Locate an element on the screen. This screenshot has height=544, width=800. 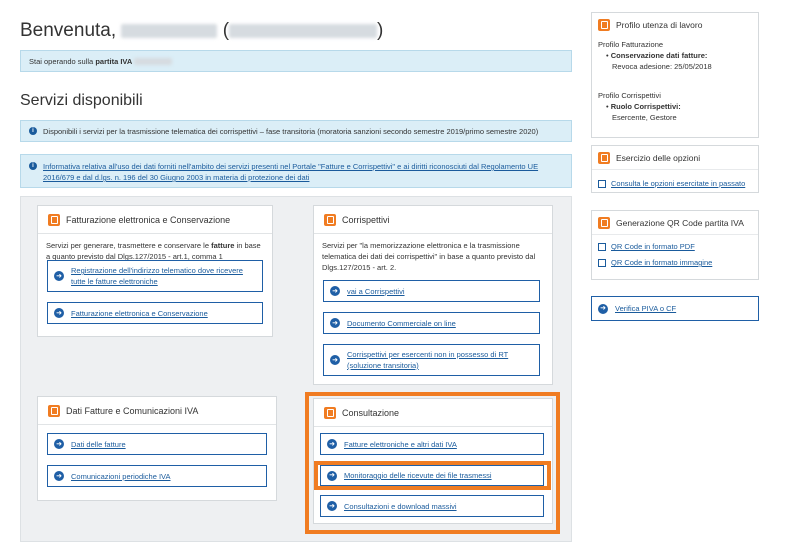
edit-icon is located at coordinates (602, 183).